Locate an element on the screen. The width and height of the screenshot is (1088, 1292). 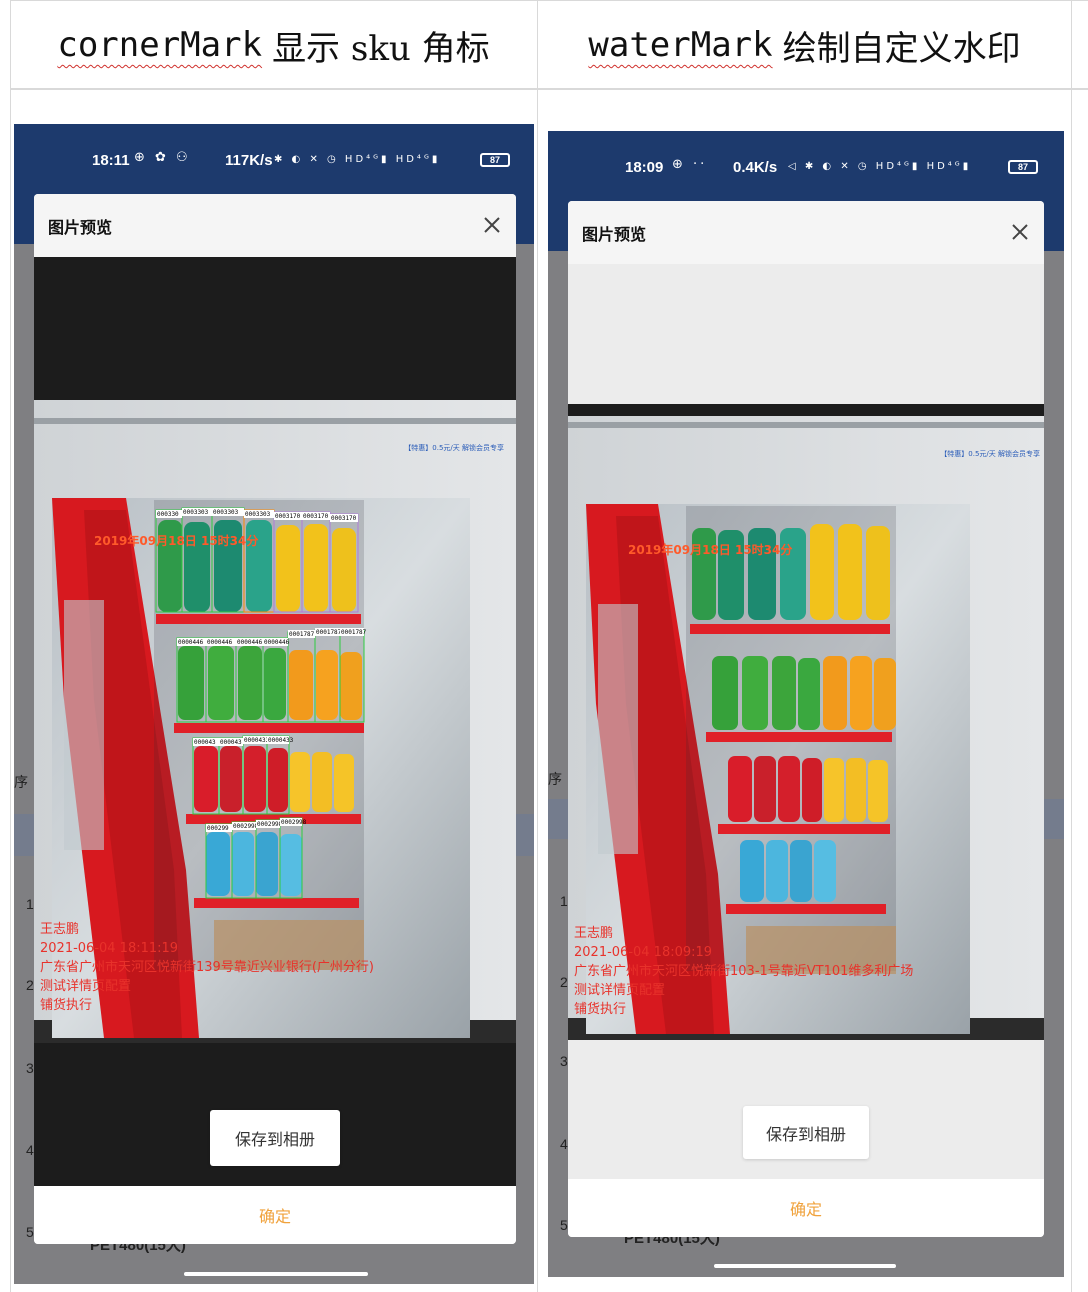
left-column-header: cornerMark 显示 sku 角标 is located at coordinates (273, 45).